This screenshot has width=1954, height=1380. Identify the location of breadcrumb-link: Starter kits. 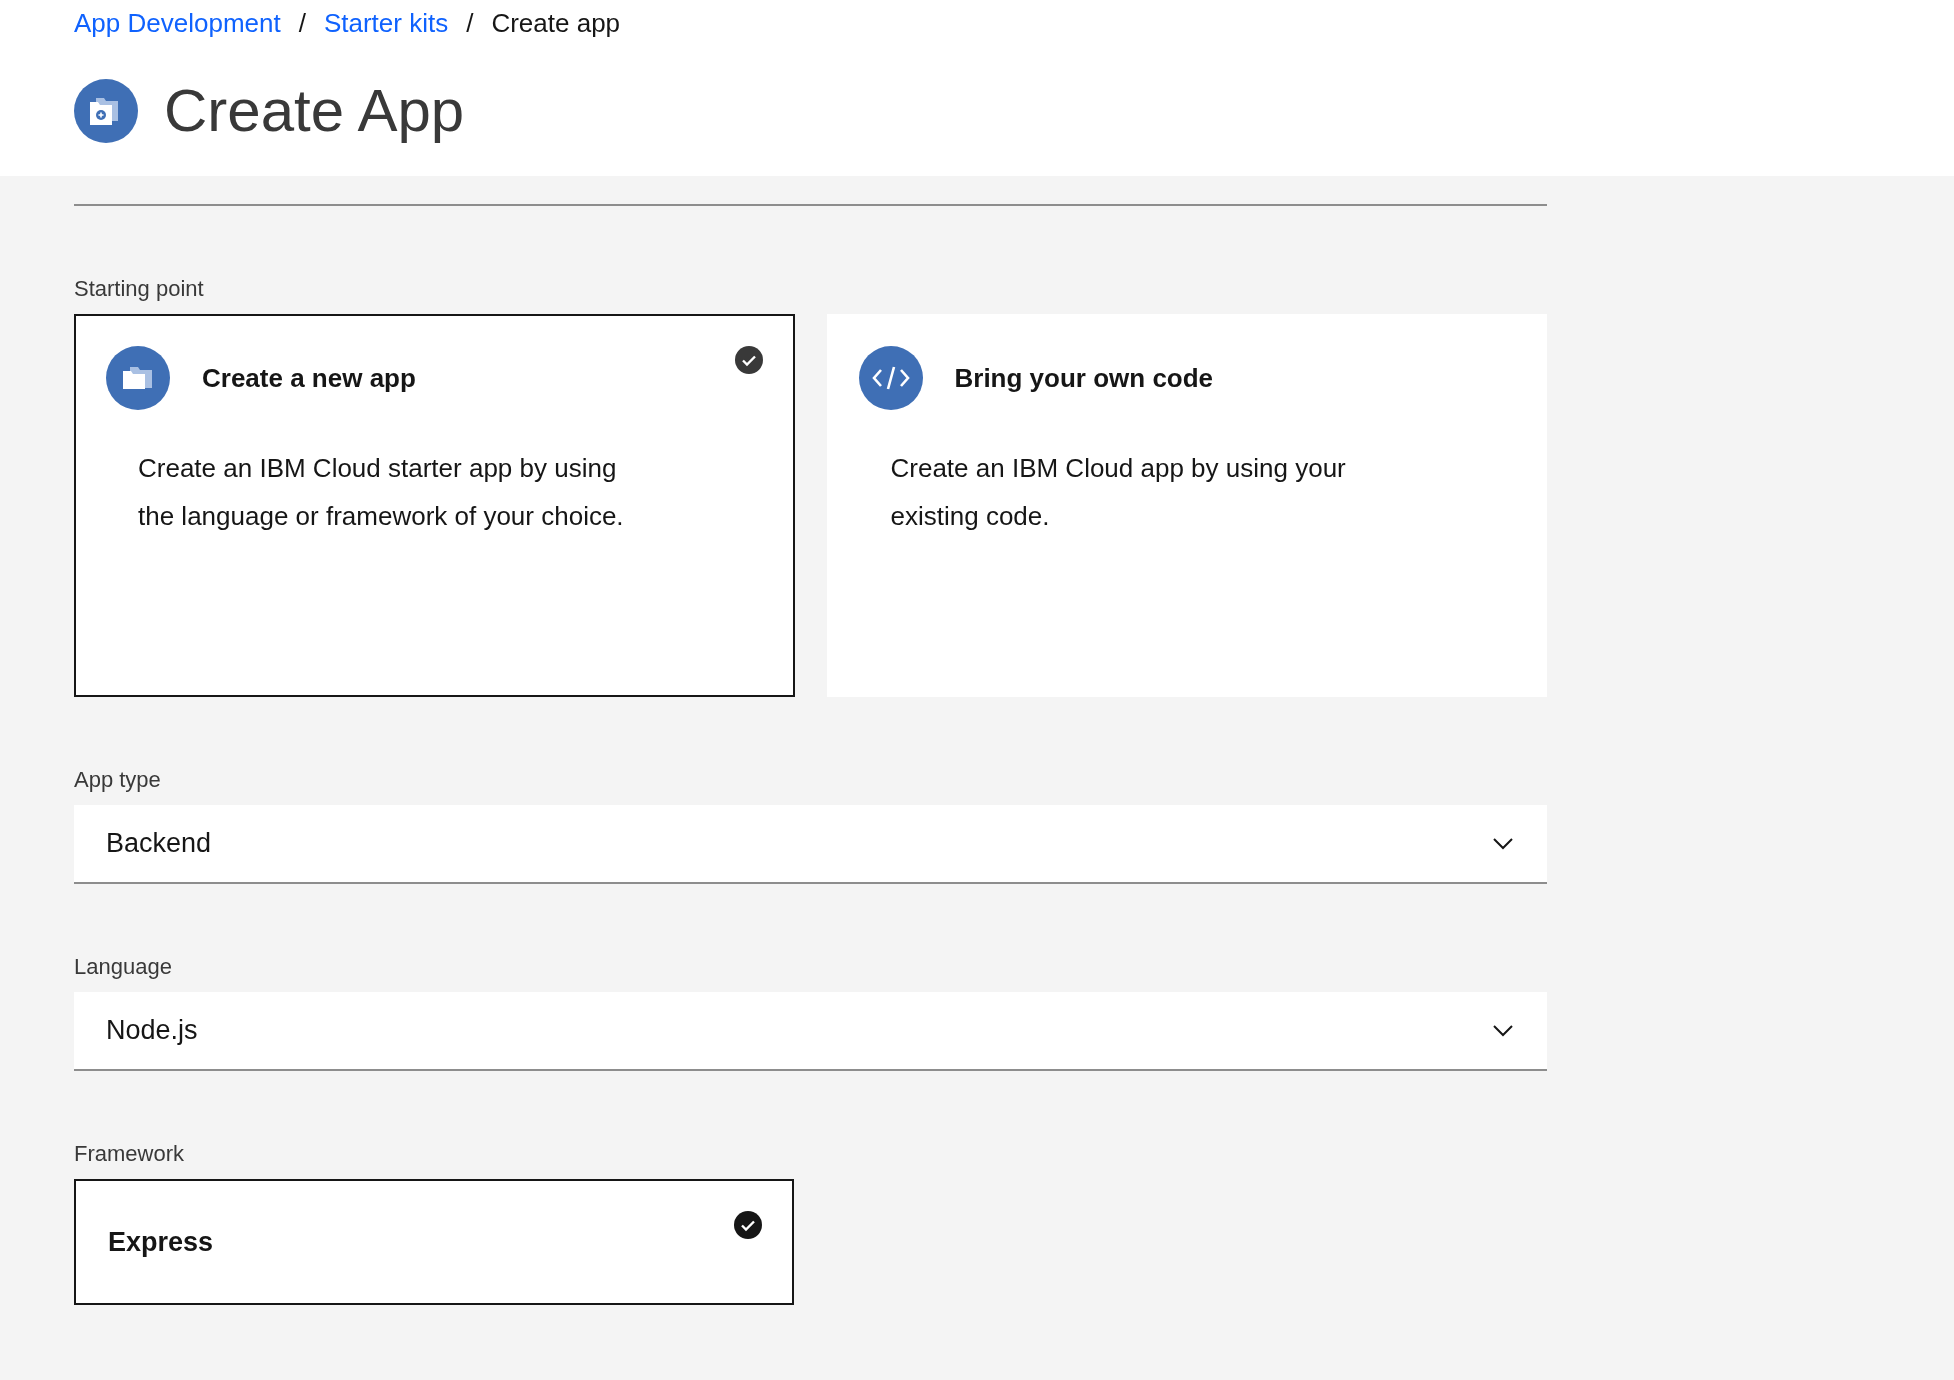
(386, 23).